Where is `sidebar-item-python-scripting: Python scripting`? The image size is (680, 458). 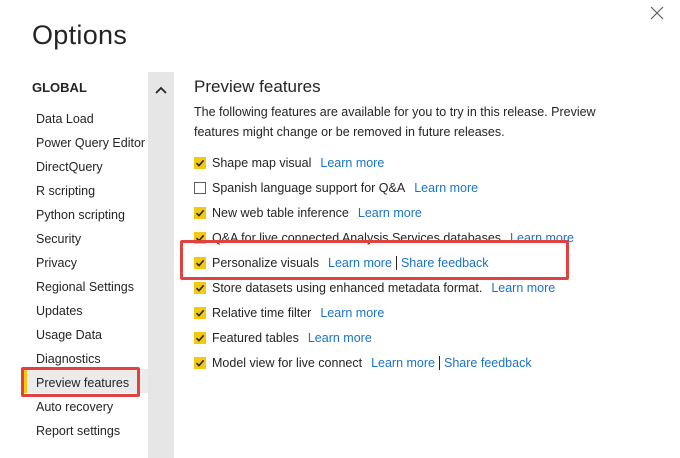 sidebar-item-python-scripting: Python scripting is located at coordinates (90, 215).